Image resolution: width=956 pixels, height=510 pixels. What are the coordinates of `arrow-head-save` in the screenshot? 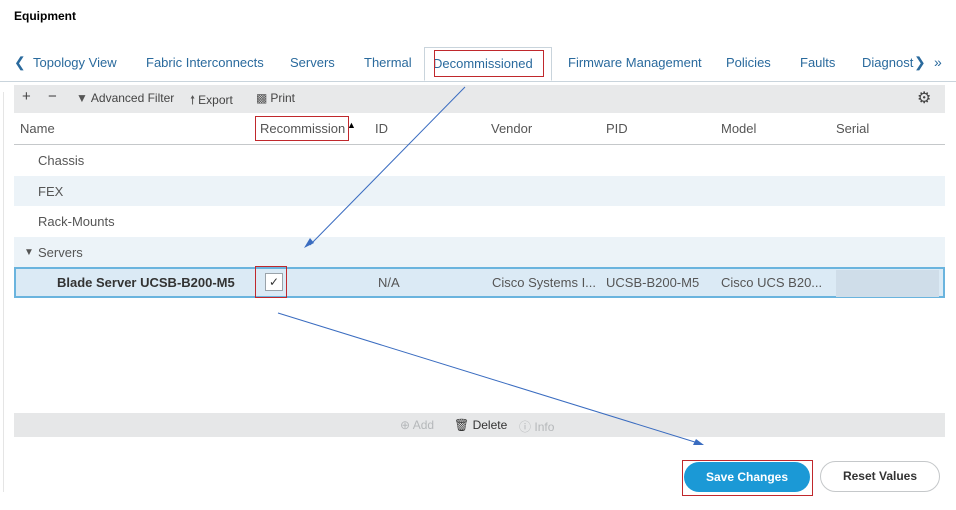 It's located at (698, 442).